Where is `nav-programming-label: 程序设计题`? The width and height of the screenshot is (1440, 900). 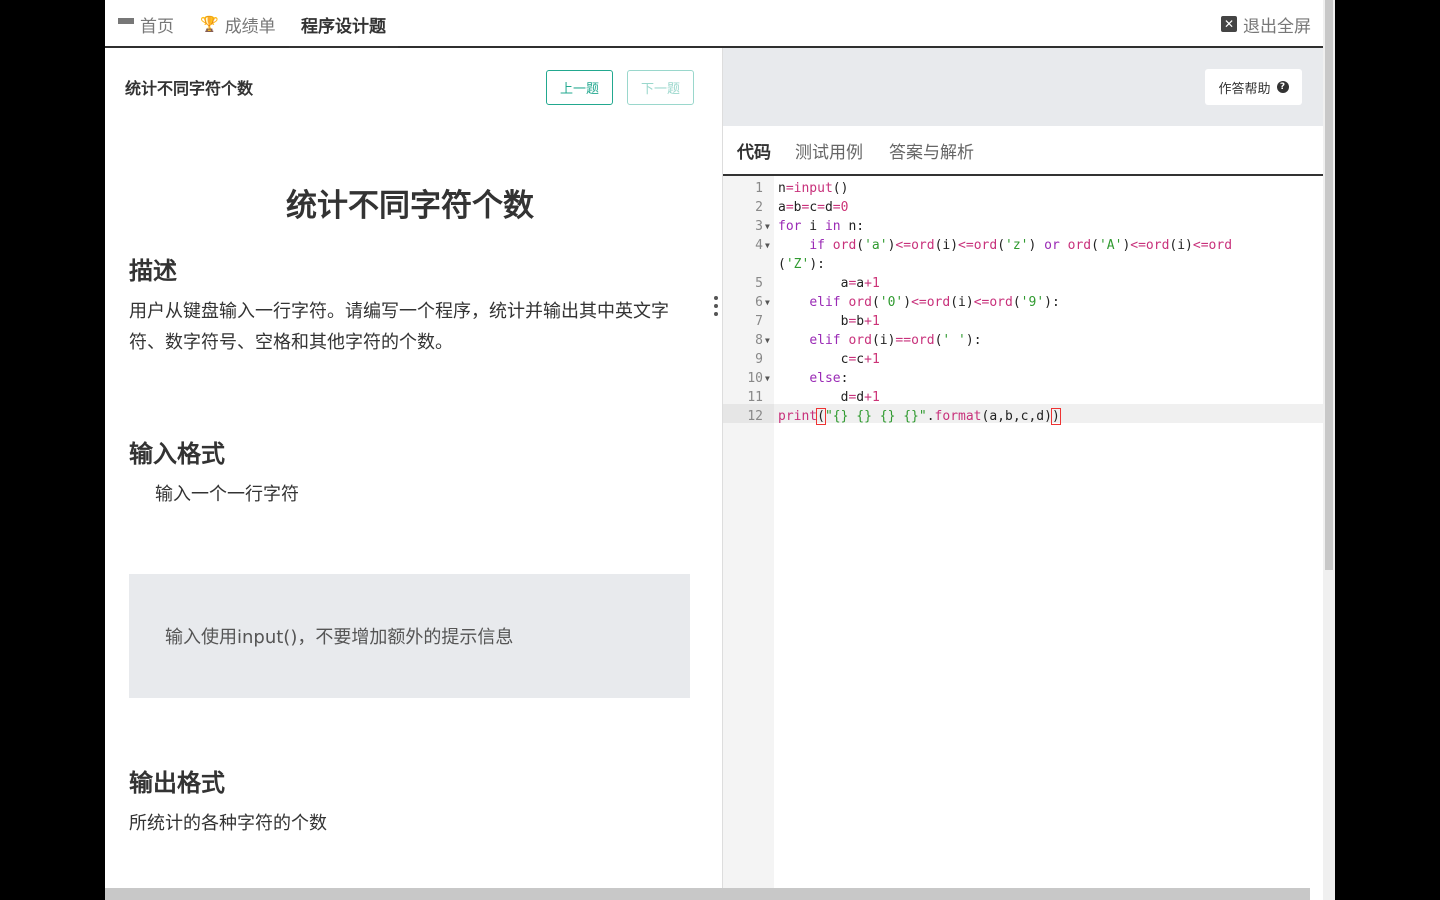
nav-programming-label: 程序设计题 is located at coordinates (343, 26).